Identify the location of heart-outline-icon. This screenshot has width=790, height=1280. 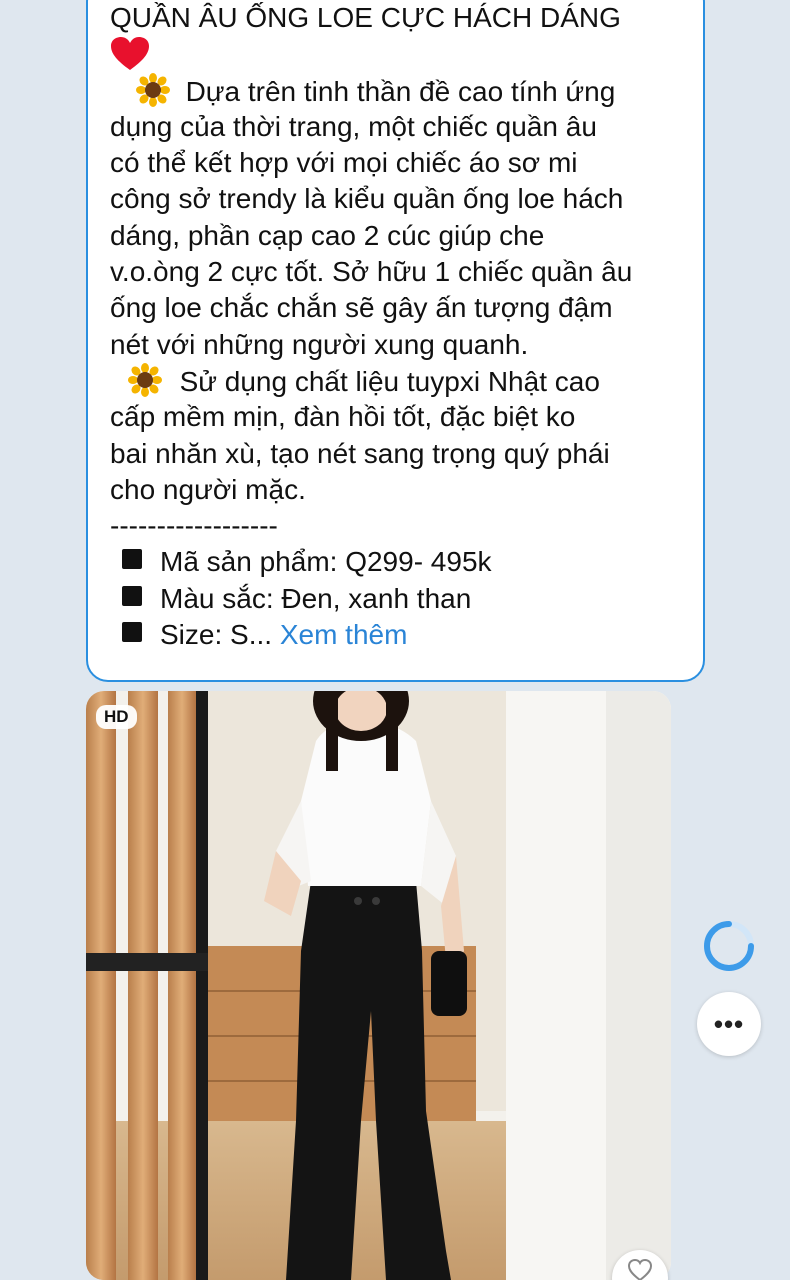
(640, 1269).